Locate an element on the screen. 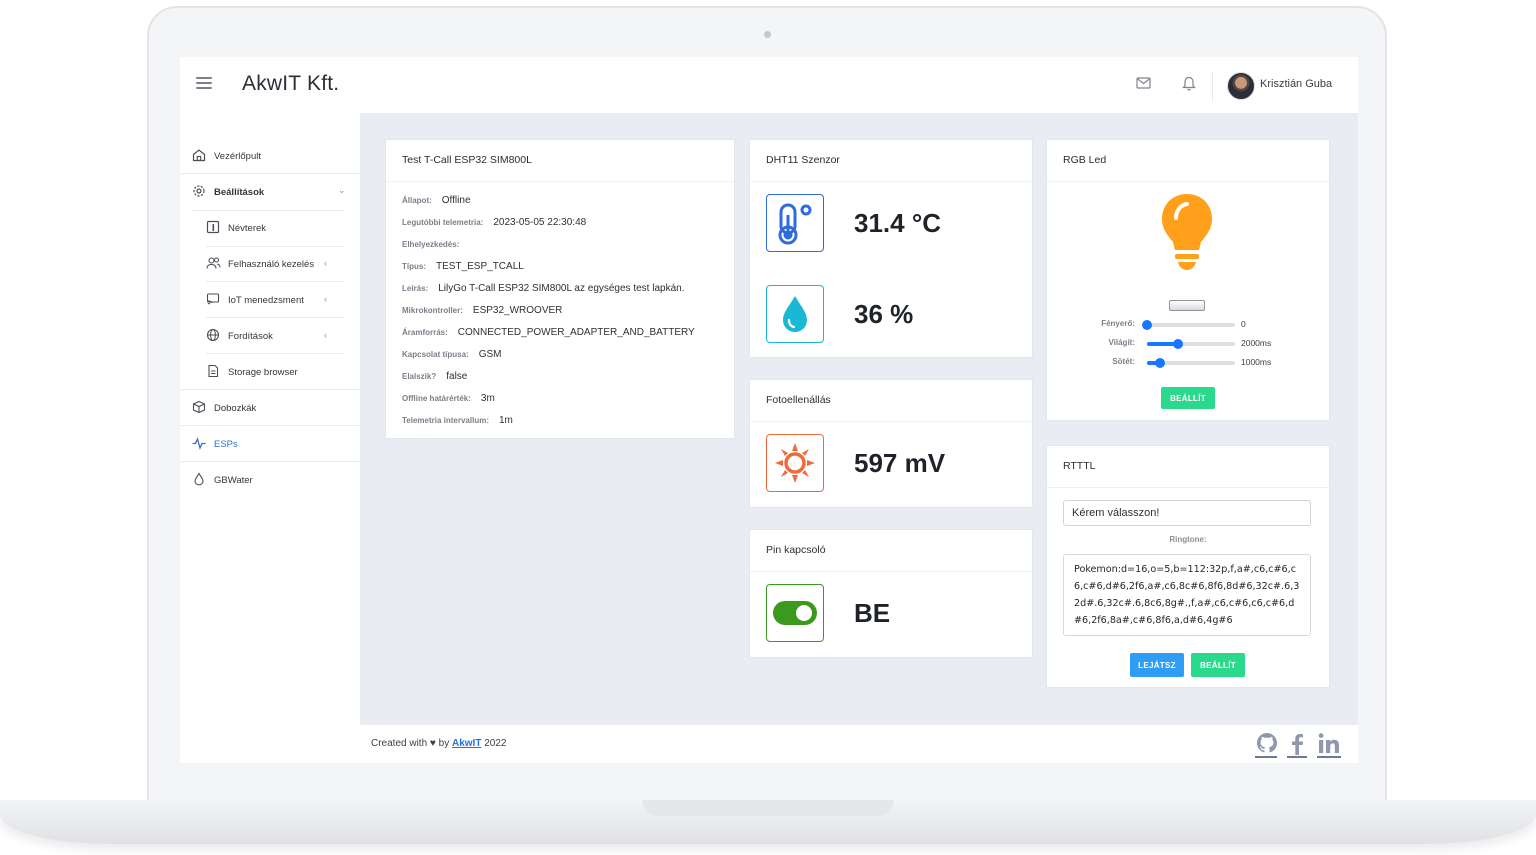 Image resolution: width=1536 pixels, height=855 pixels. sidebar-item-beallitasok: Beállítások ⌄ is located at coordinates (270, 191).